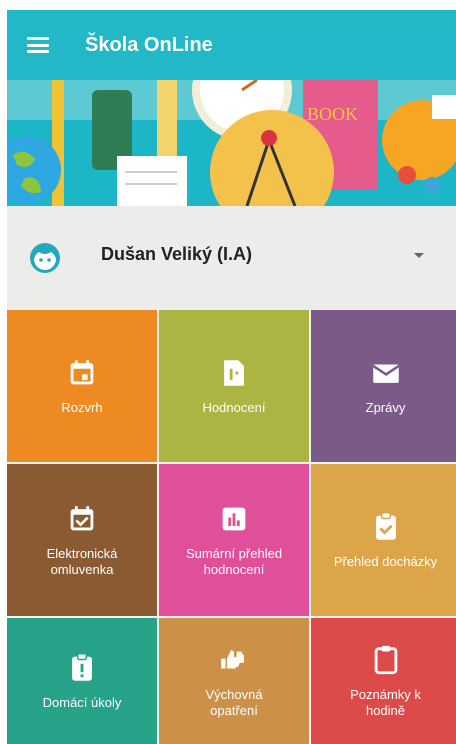  Describe the element at coordinates (82, 702) in the screenshot. I see `tile-label: Domácí úkoly` at that location.